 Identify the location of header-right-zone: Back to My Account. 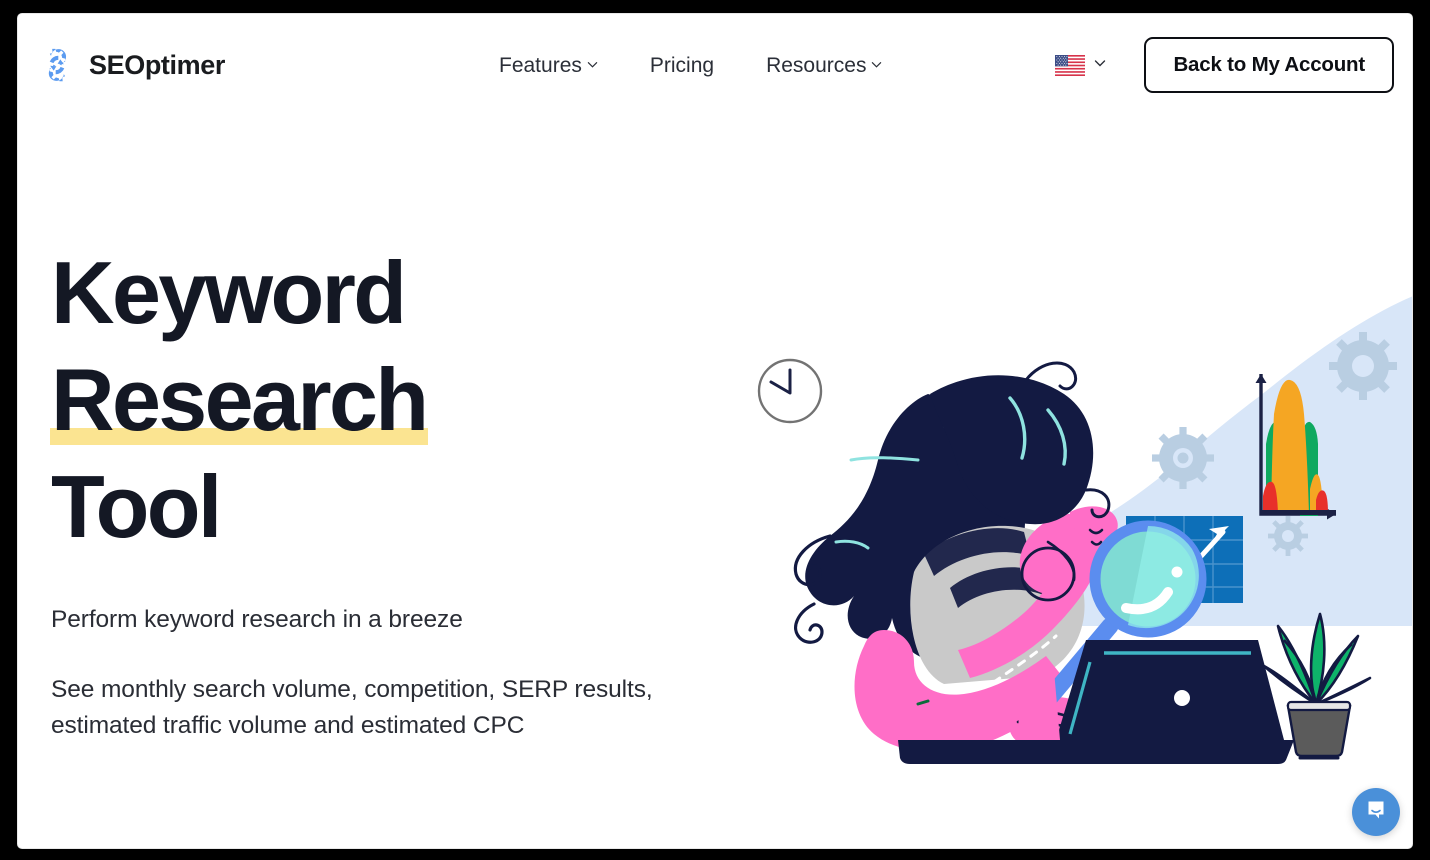
(1224, 65).